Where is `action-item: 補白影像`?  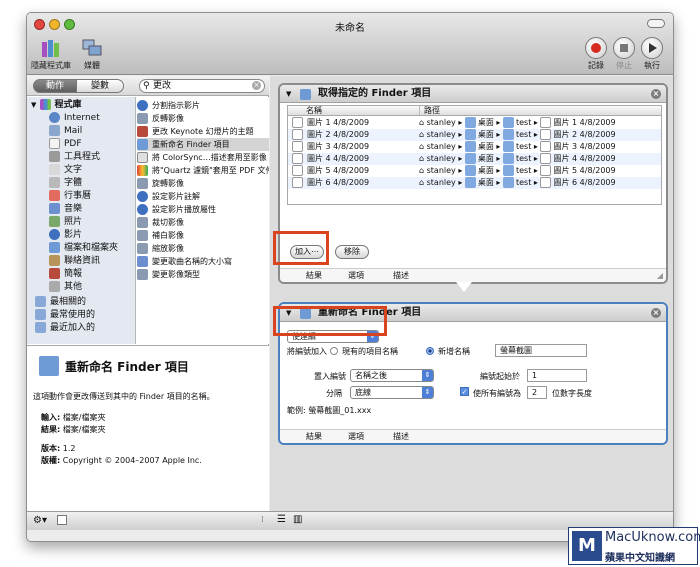 action-item: 補白影像 is located at coordinates (203, 235).